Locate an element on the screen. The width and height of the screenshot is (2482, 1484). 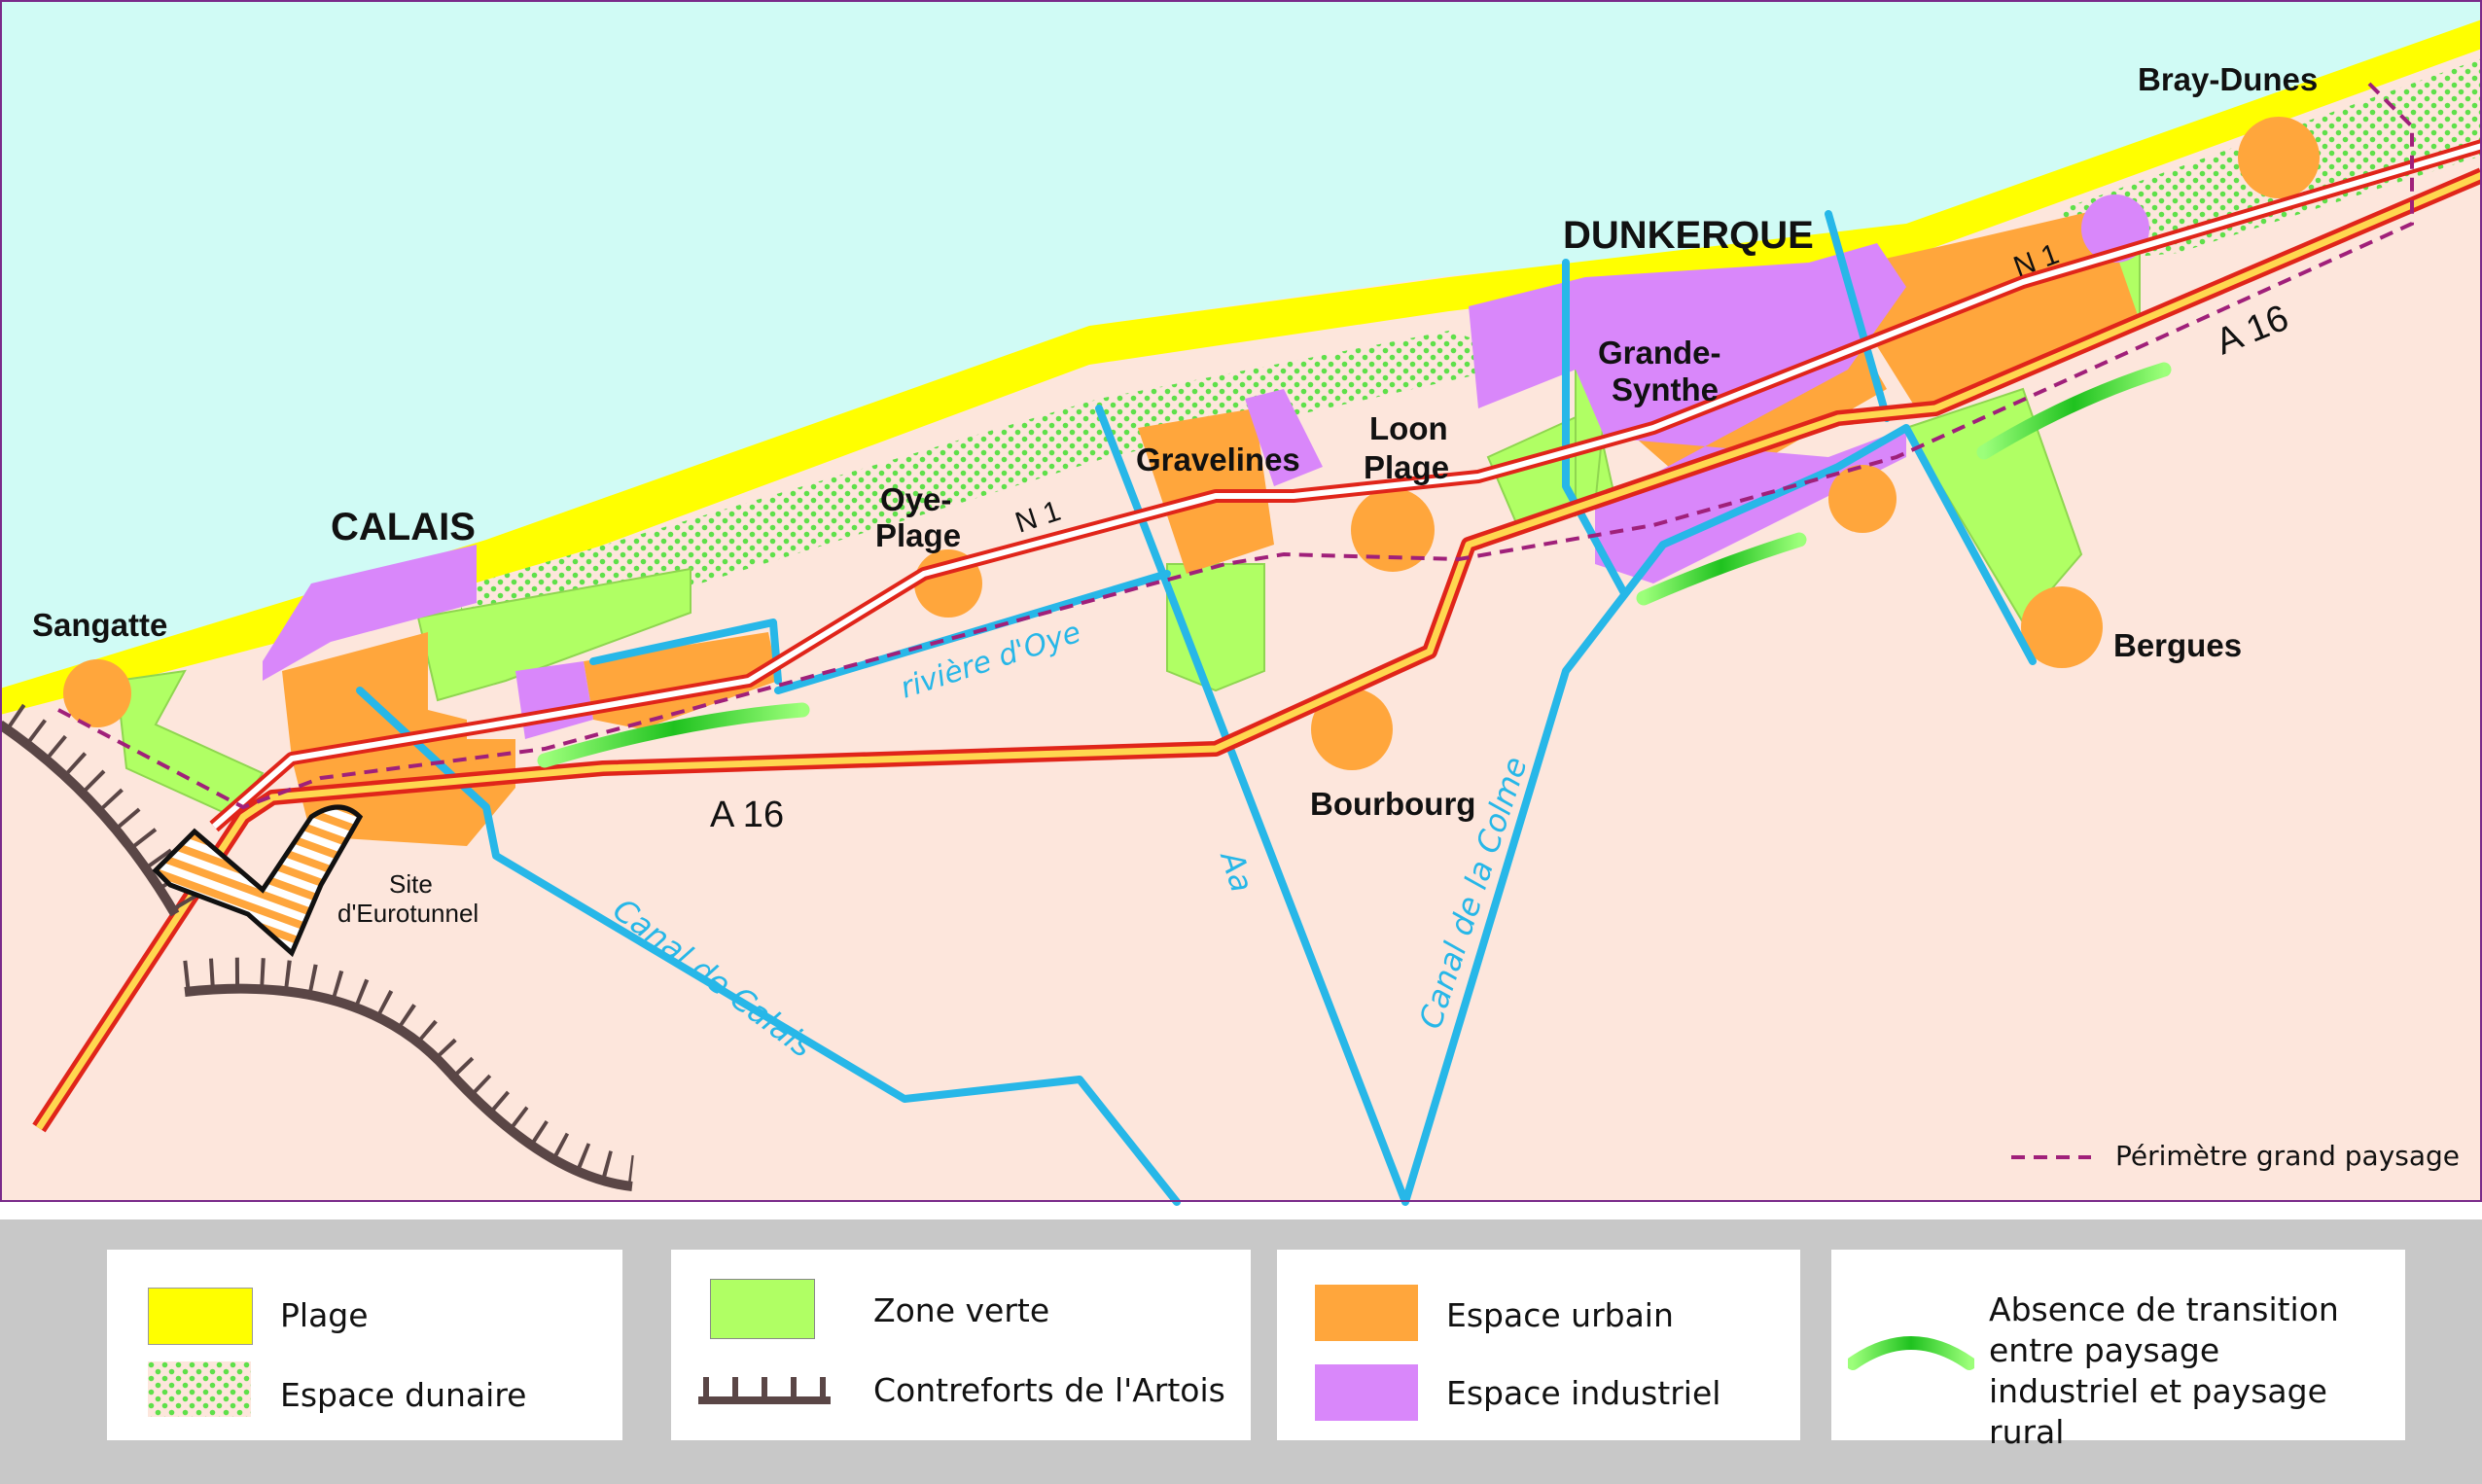
label-grande-synthe-2: Synthe is located at coordinates (1665, 389).